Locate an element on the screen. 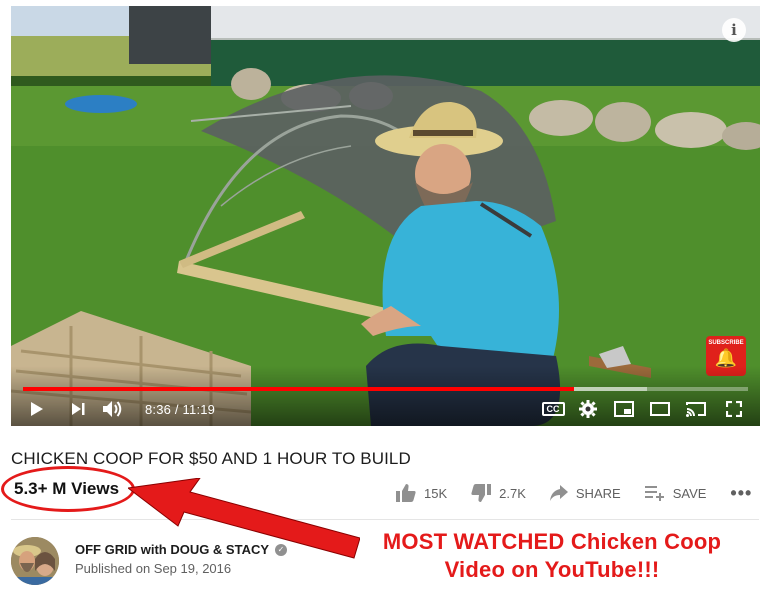  cast-button is located at coordinates (696, 409).